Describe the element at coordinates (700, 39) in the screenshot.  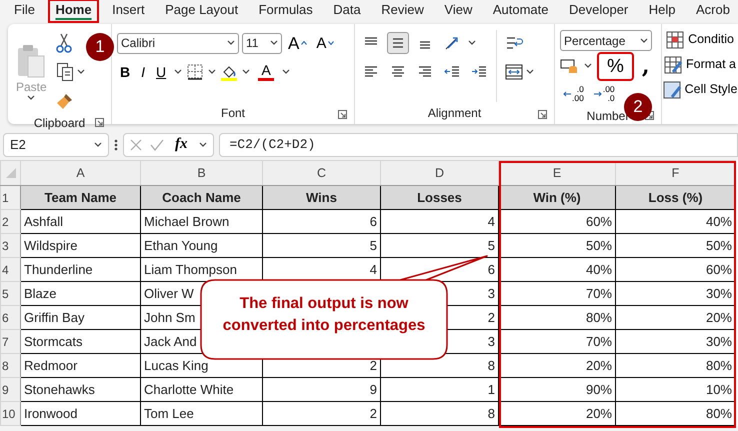
I see `conditional-style-button: Conditio` at that location.